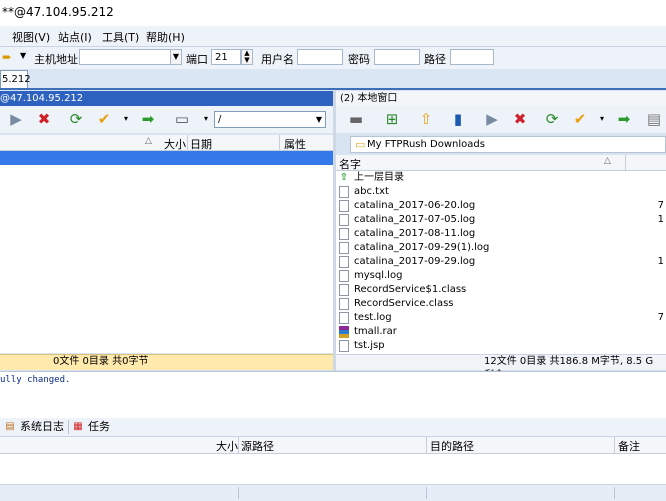  Describe the element at coordinates (333, 79) in the screenshot. I see `session-tab-strip: 5.212` at that location.